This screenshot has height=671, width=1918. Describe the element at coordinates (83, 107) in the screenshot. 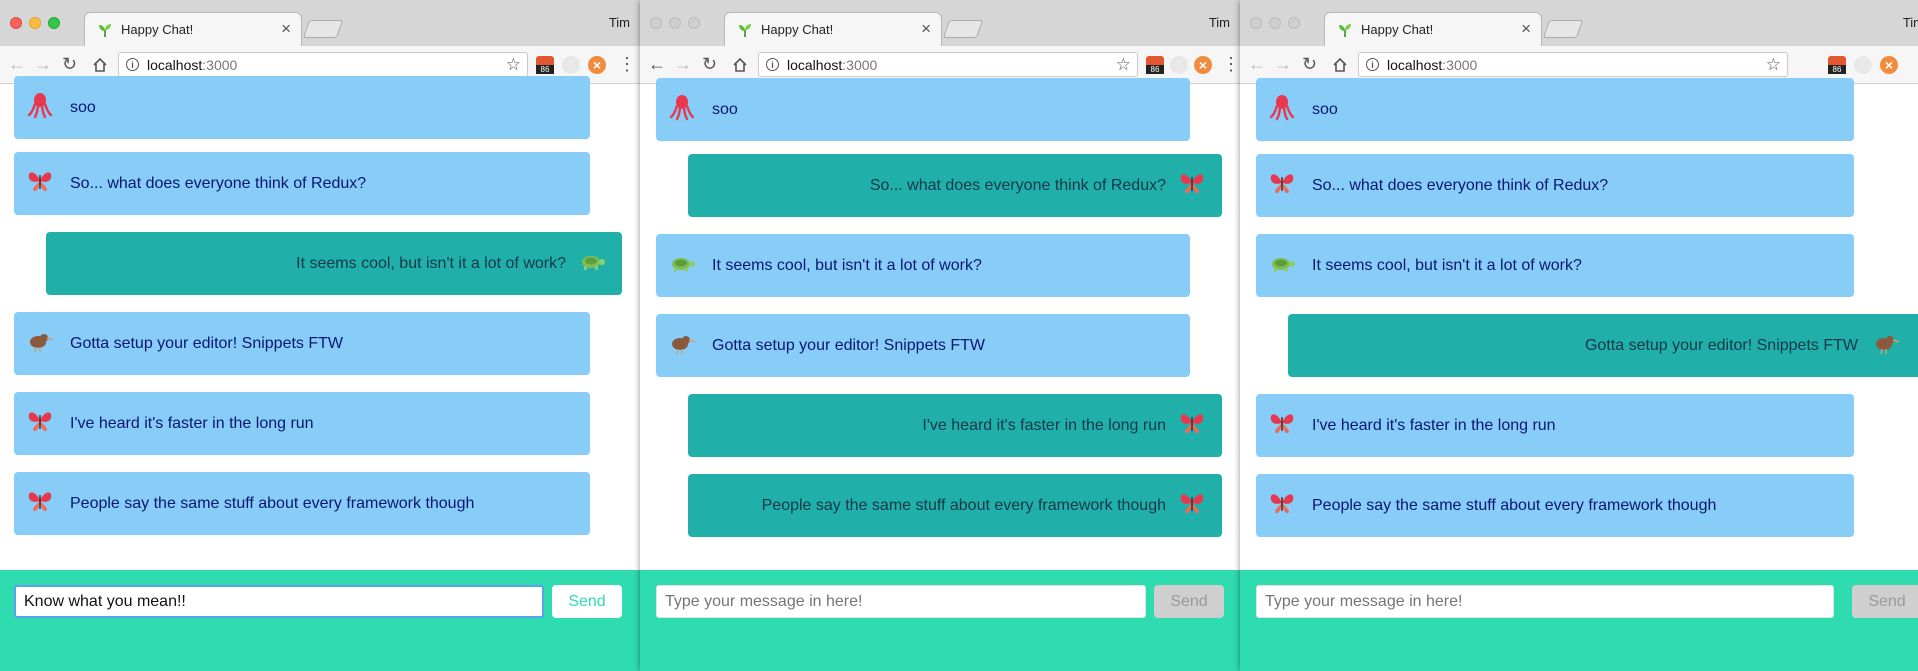

I see `message-text: soo` at that location.